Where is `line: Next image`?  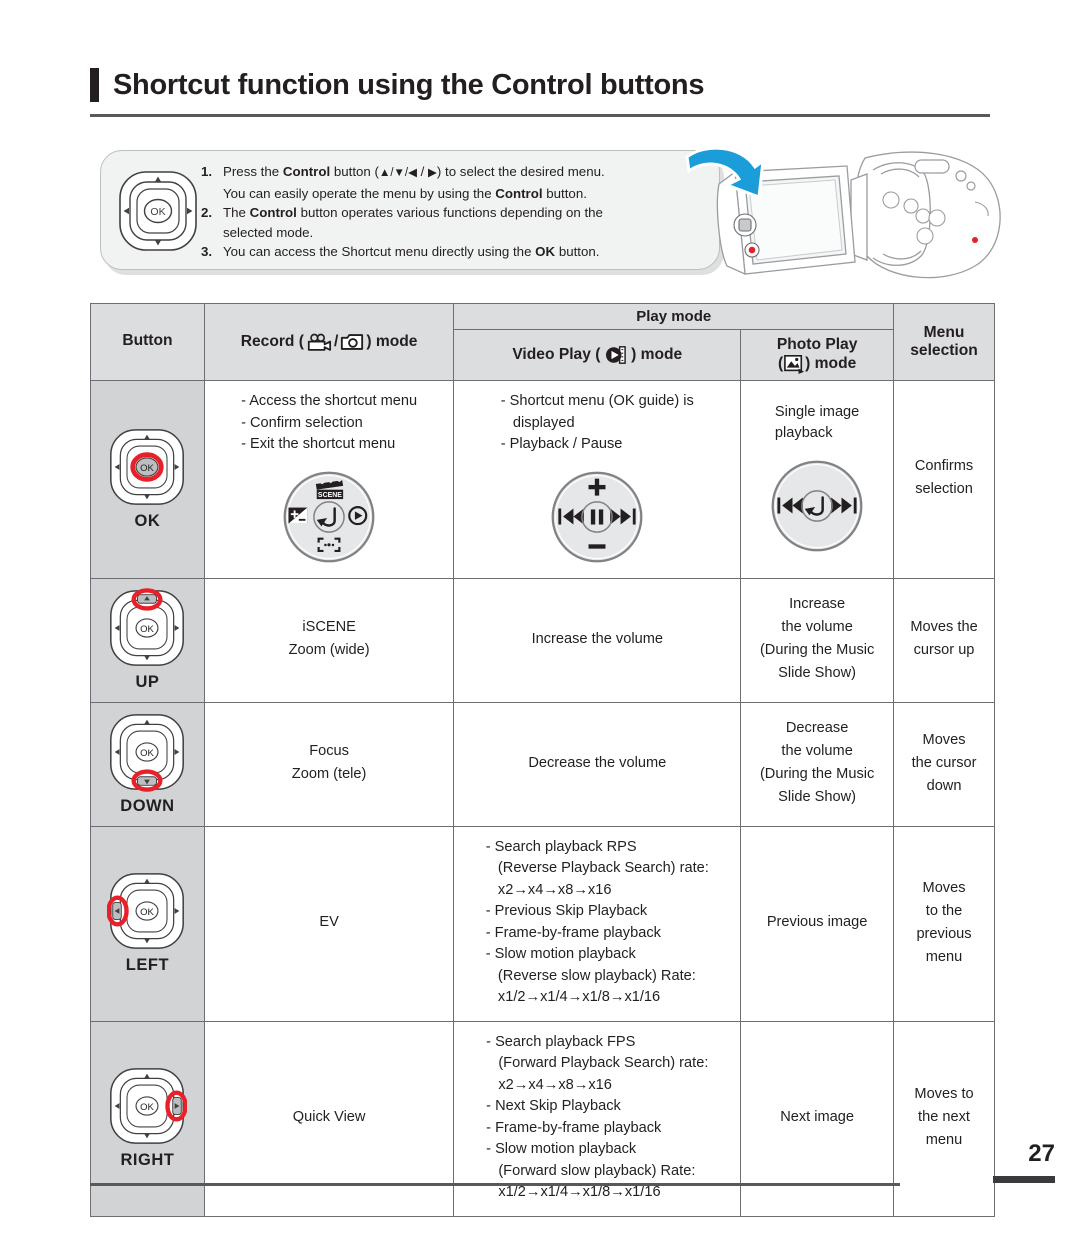 line: Next image is located at coordinates (817, 1117).